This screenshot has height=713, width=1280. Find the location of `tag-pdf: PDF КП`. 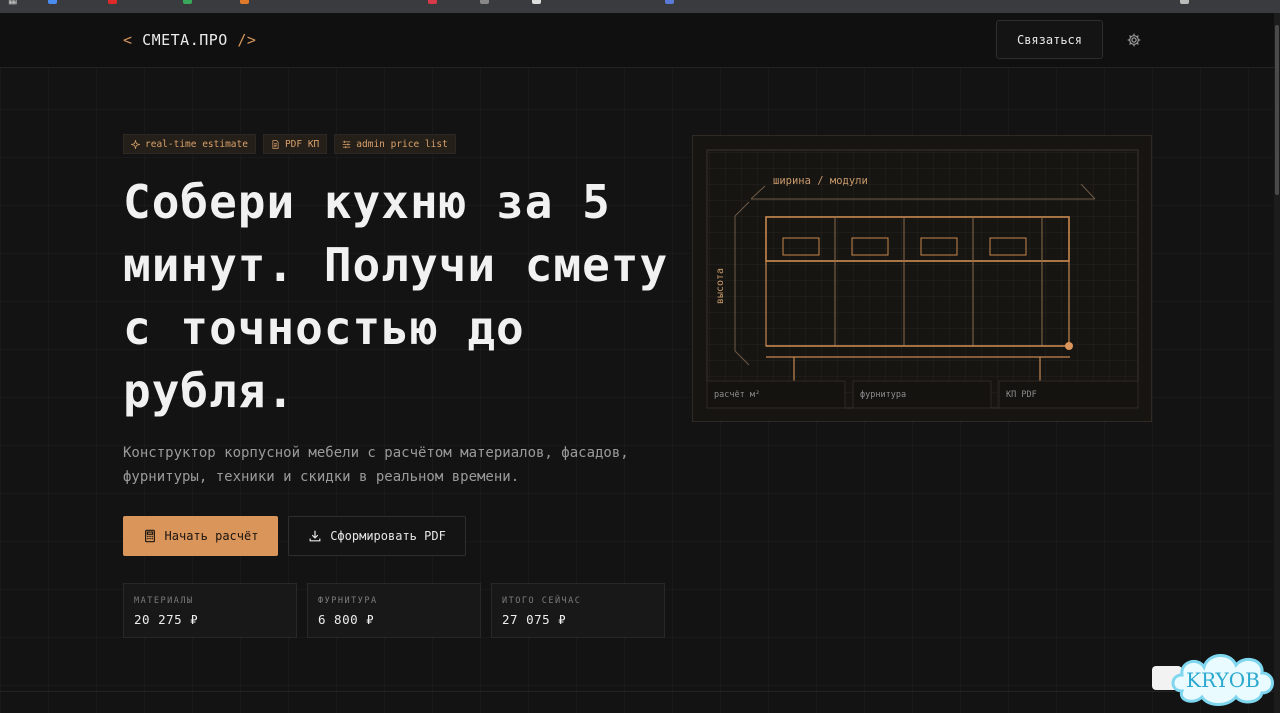

tag-pdf: PDF КП is located at coordinates (295, 144).